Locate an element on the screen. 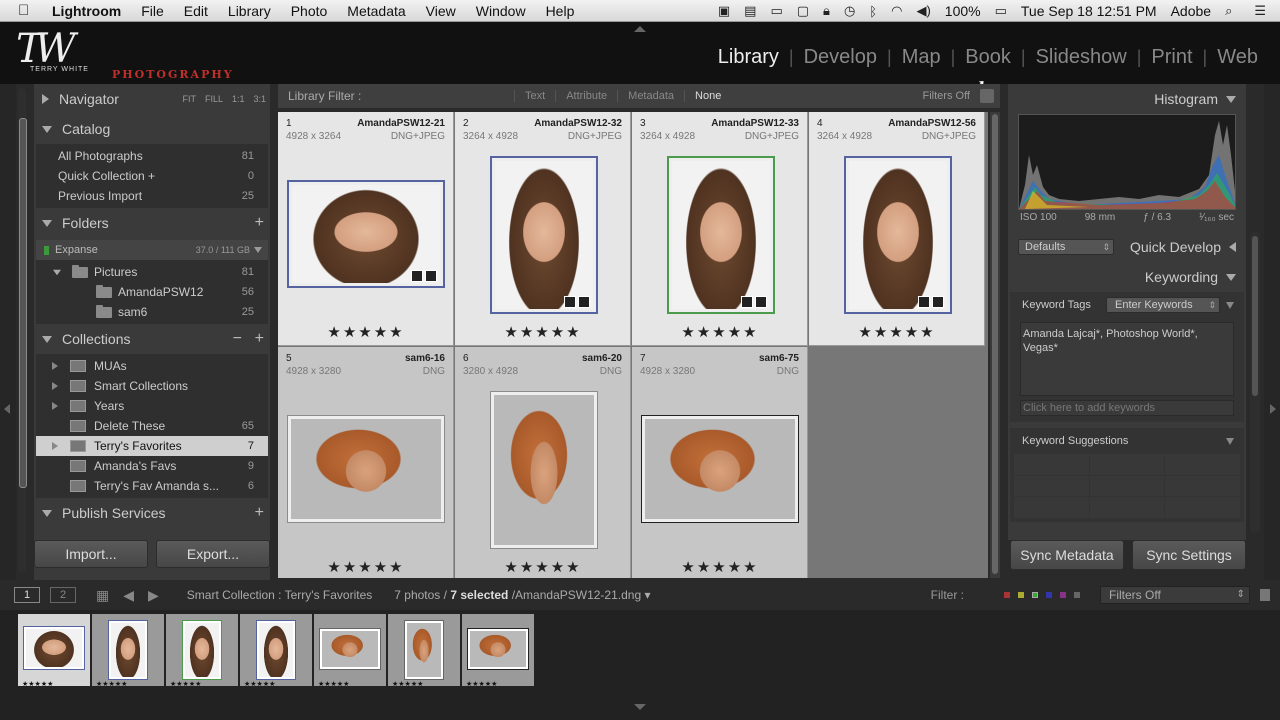 The image size is (1280, 720). saved-preset-select: Defaults is located at coordinates (1066, 247).